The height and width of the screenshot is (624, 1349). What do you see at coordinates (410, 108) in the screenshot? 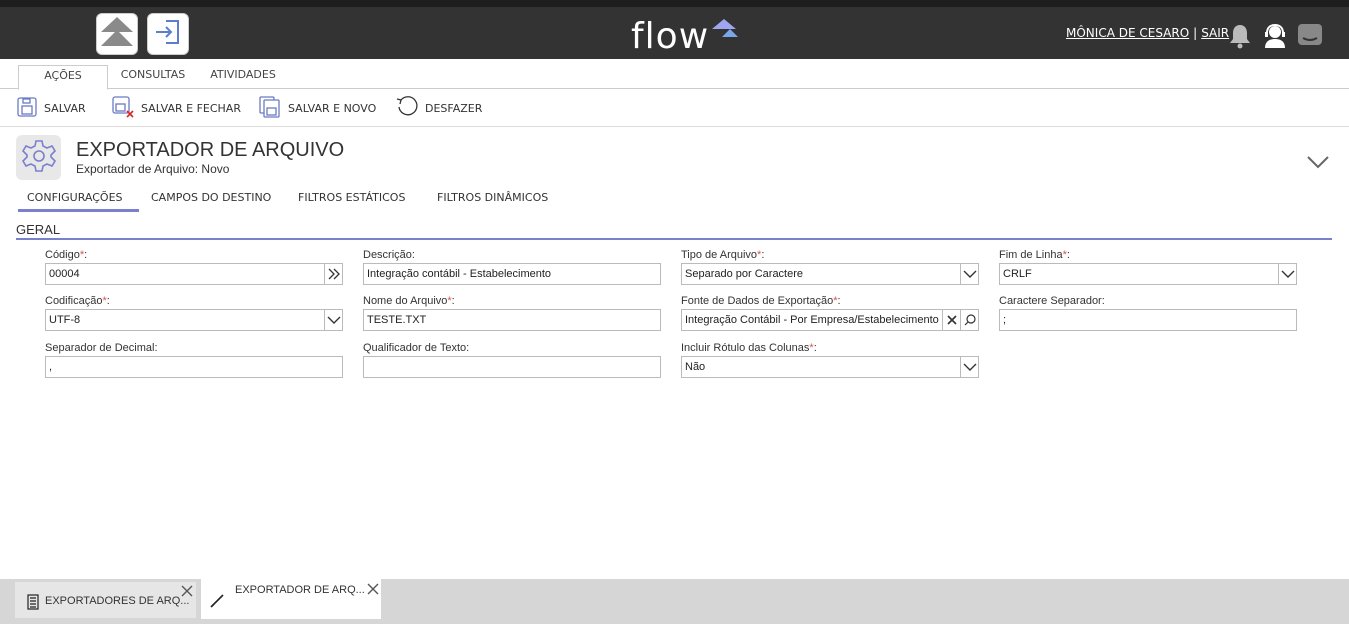
I see `undo-icon` at bounding box center [410, 108].